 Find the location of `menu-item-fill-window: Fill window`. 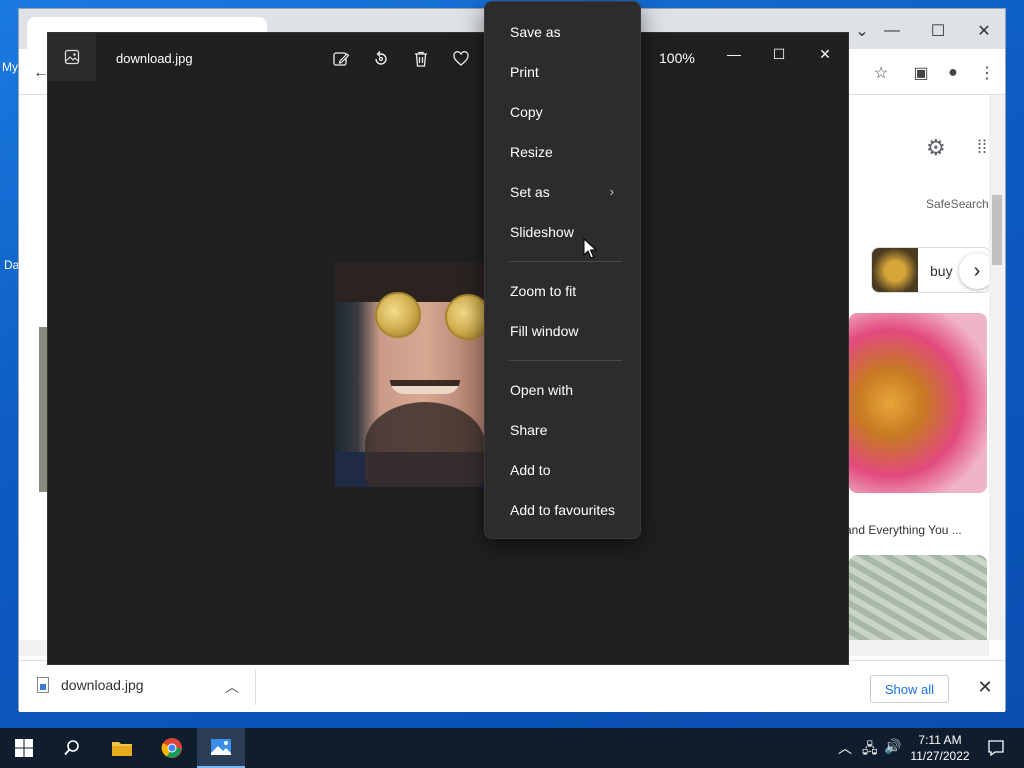

menu-item-fill-window: Fill window is located at coordinates (562, 331).